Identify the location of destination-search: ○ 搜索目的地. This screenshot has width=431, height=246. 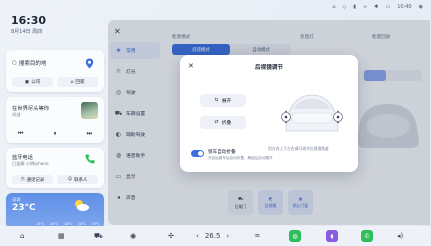
(29, 63).